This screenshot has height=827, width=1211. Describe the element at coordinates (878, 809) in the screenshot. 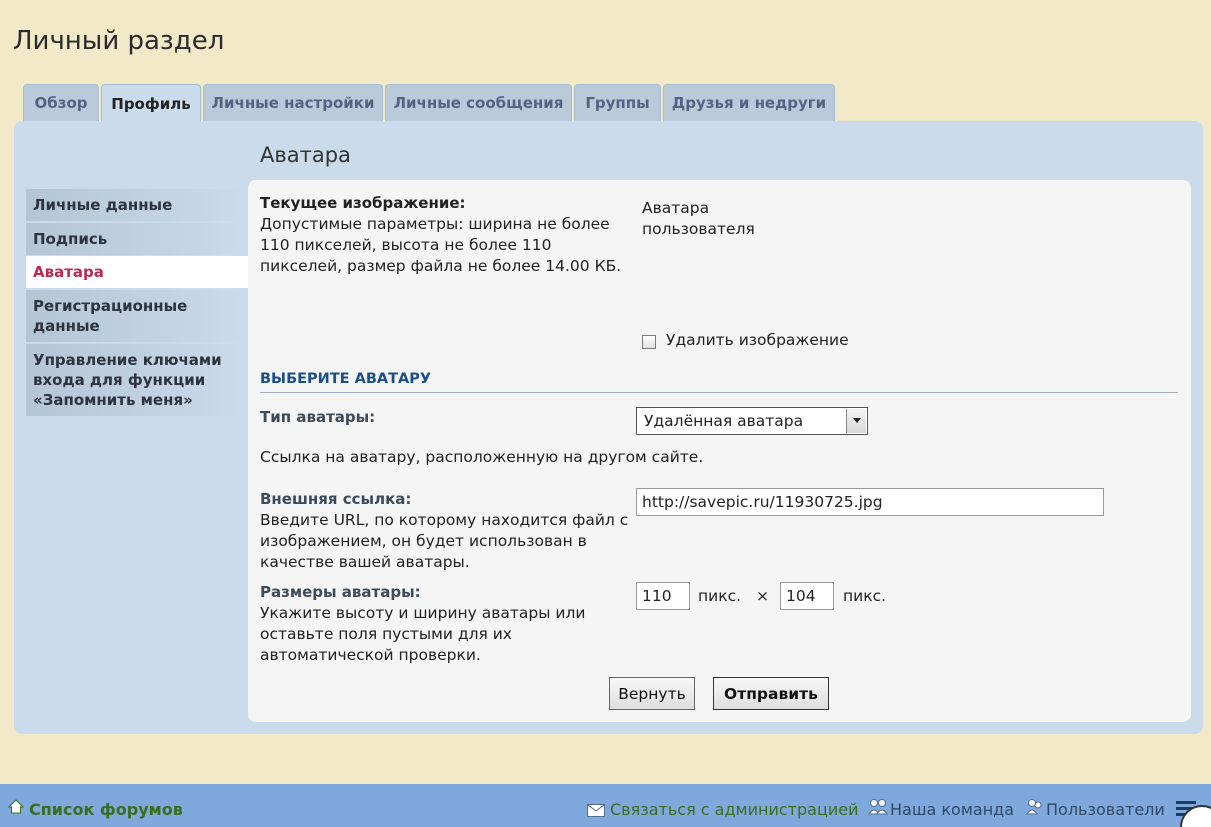

I see `team-icon` at that location.